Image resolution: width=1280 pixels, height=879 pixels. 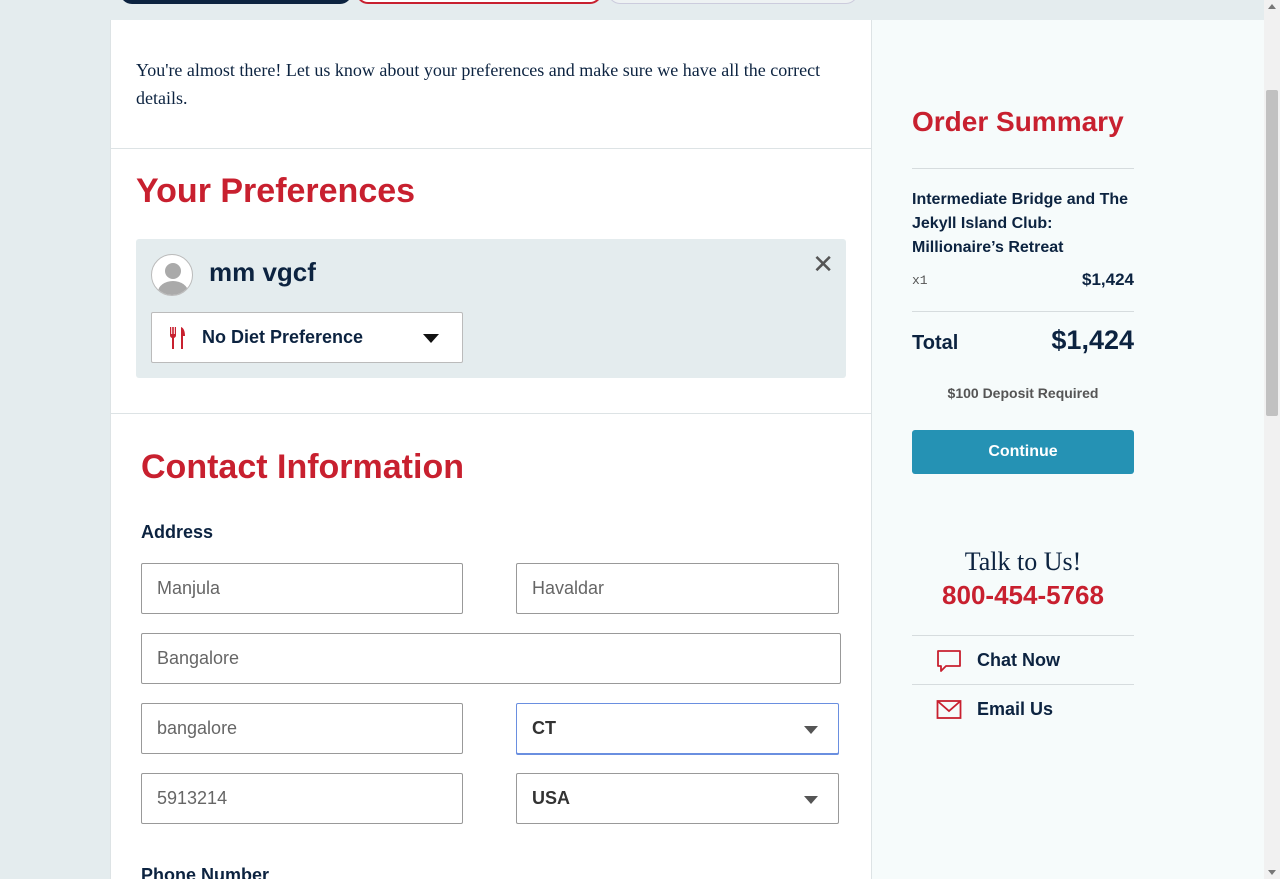 I want to click on country-value: USA, so click(x=551, y=798).